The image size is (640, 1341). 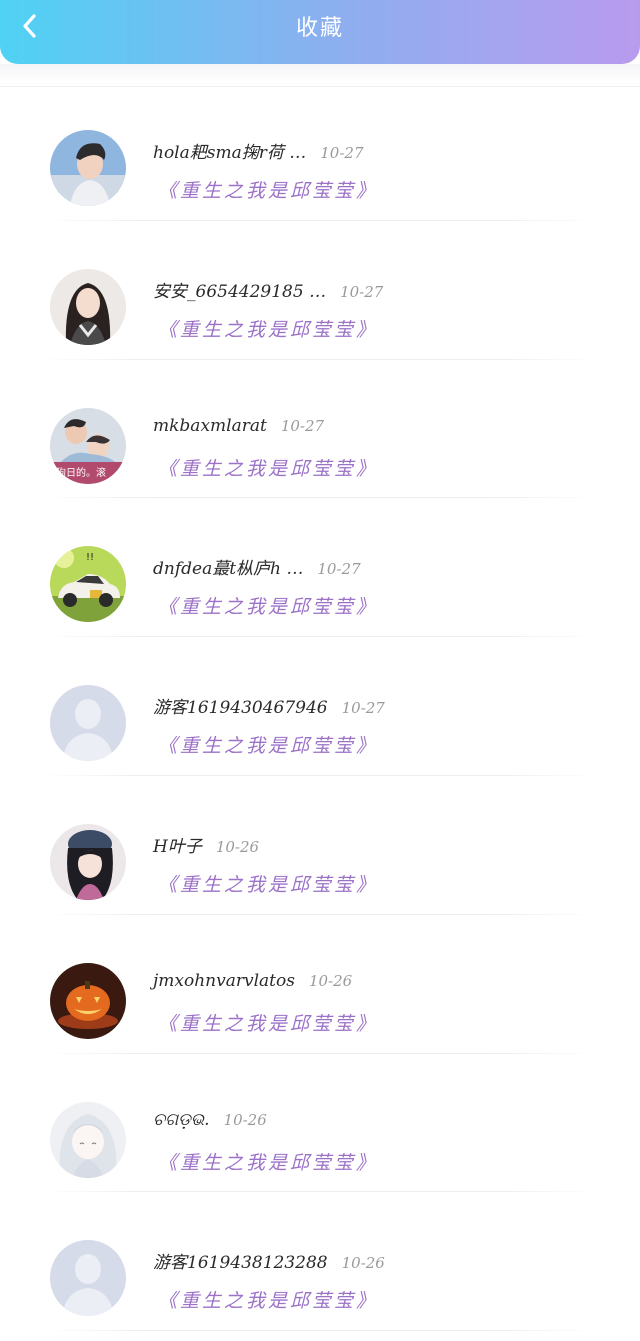 I want to click on list-item: 游客1619430467946 10-27 《重生之我是邱莹莹》, so click(x=320, y=706).